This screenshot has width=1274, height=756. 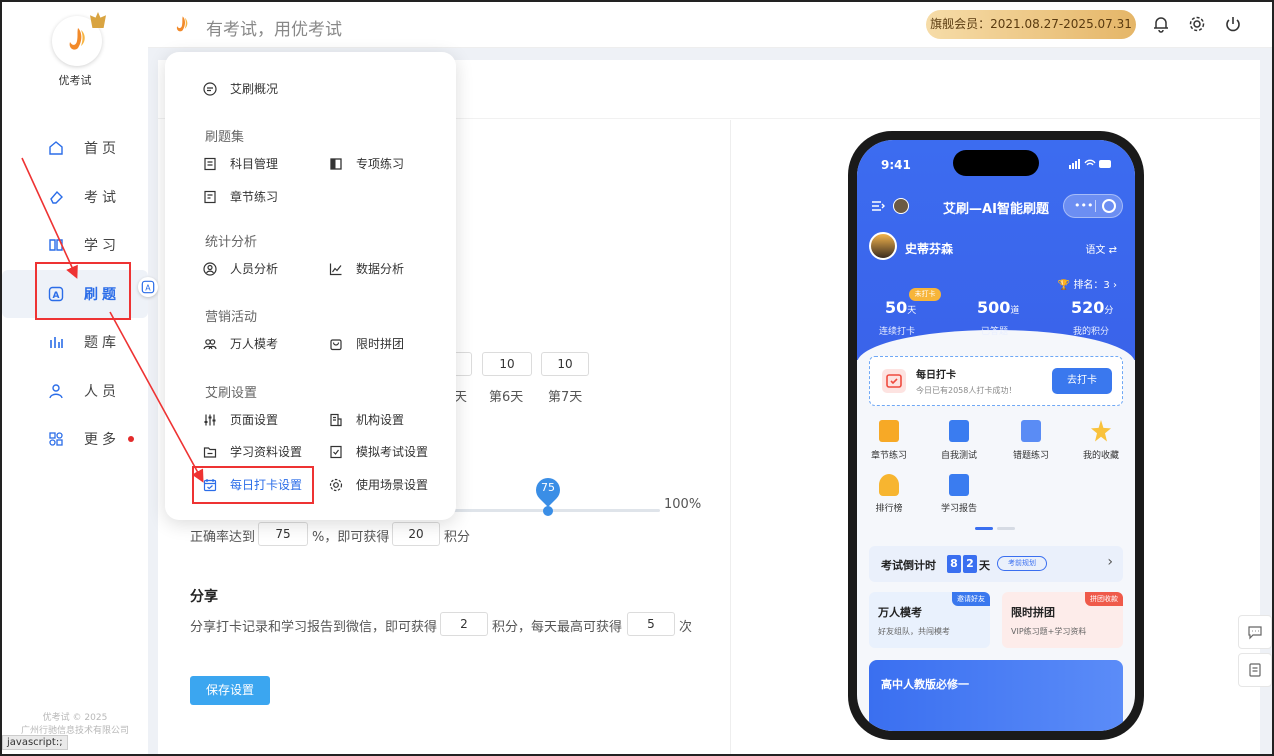 I want to click on chat-tool, so click(x=1255, y=632).